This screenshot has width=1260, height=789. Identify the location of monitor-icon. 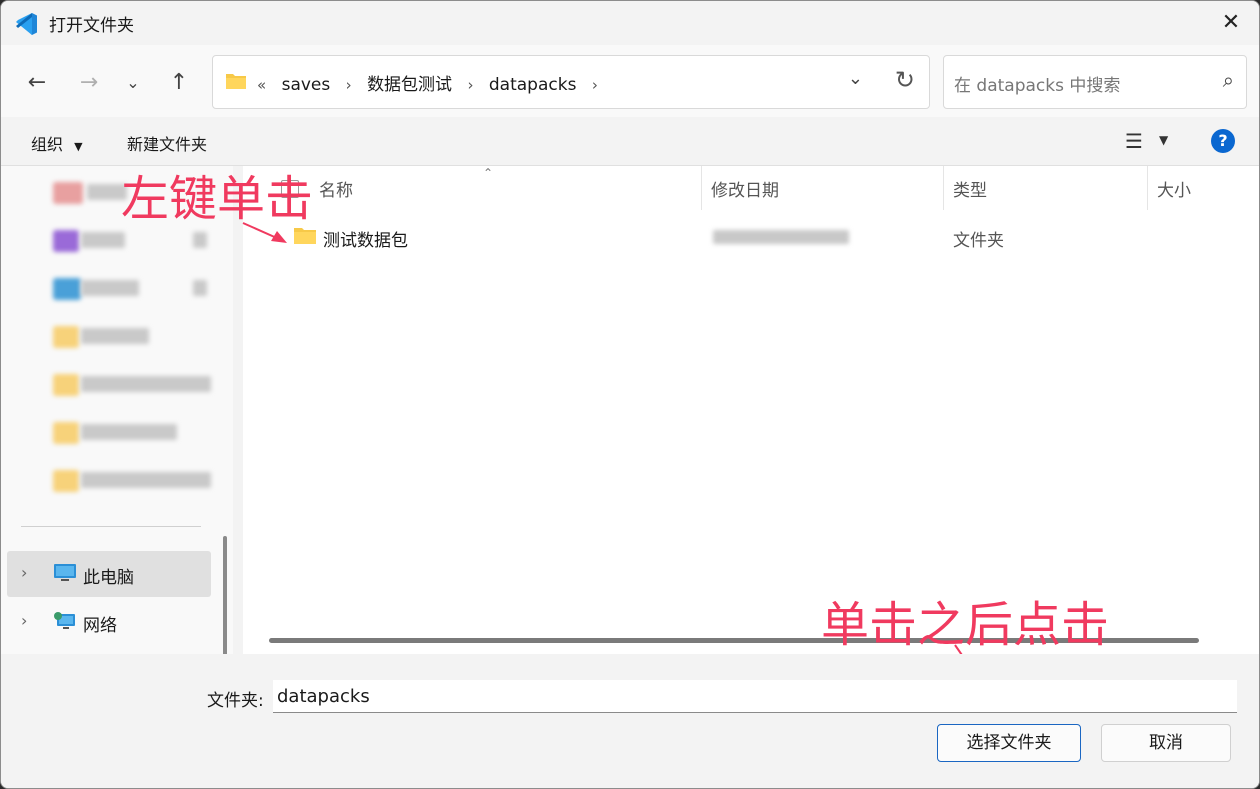
(65, 572).